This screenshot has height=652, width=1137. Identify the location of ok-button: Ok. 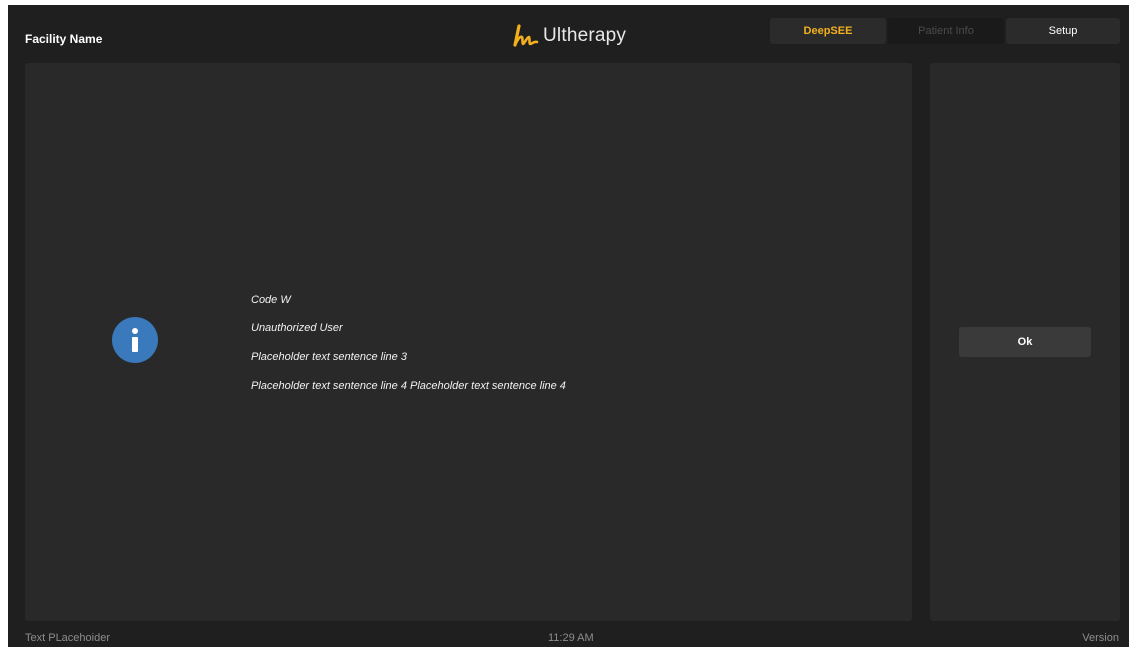
(1025, 342).